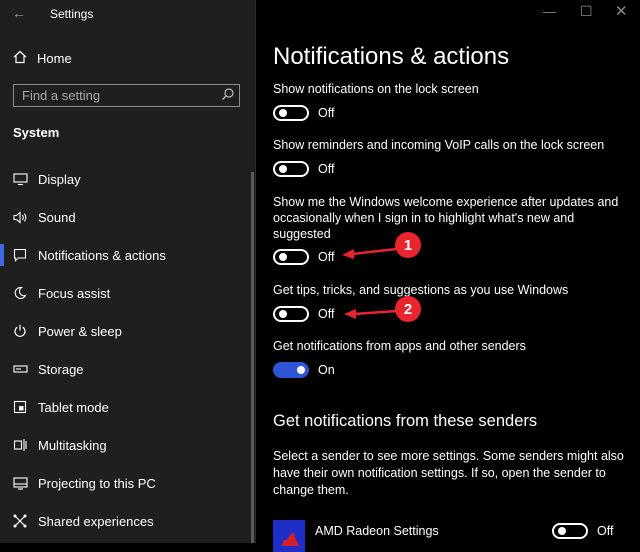  Describe the element at coordinates (408, 309) in the screenshot. I see `annotation-badge-2: 2` at that location.